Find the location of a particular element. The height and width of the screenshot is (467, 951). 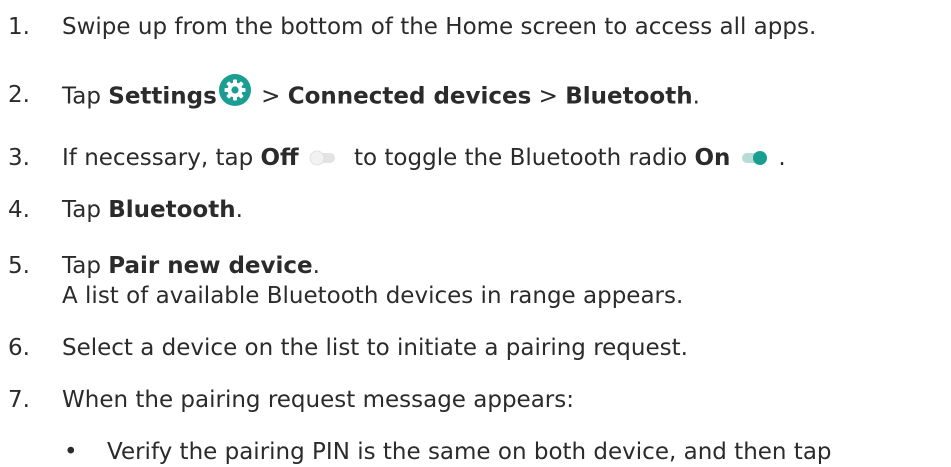

on-label: On is located at coordinates (712, 158).